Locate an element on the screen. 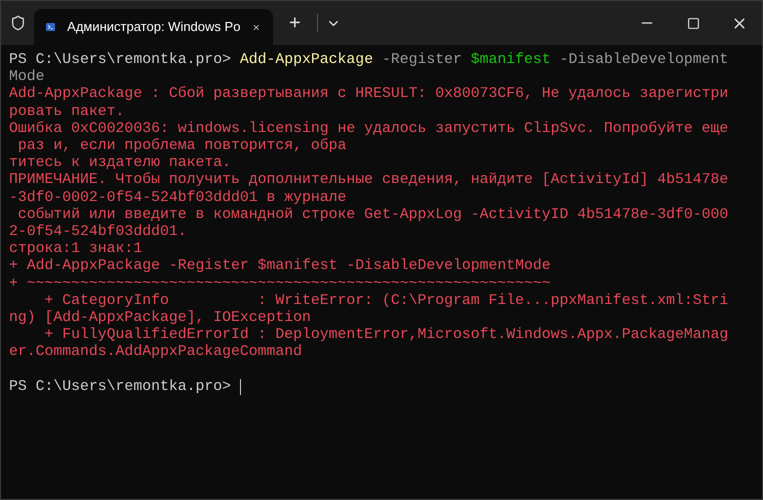  error-line: + CategoryInfo : WriteError: (C:\Program File...ppxManifest.xml:Stri is located at coordinates (386, 301).